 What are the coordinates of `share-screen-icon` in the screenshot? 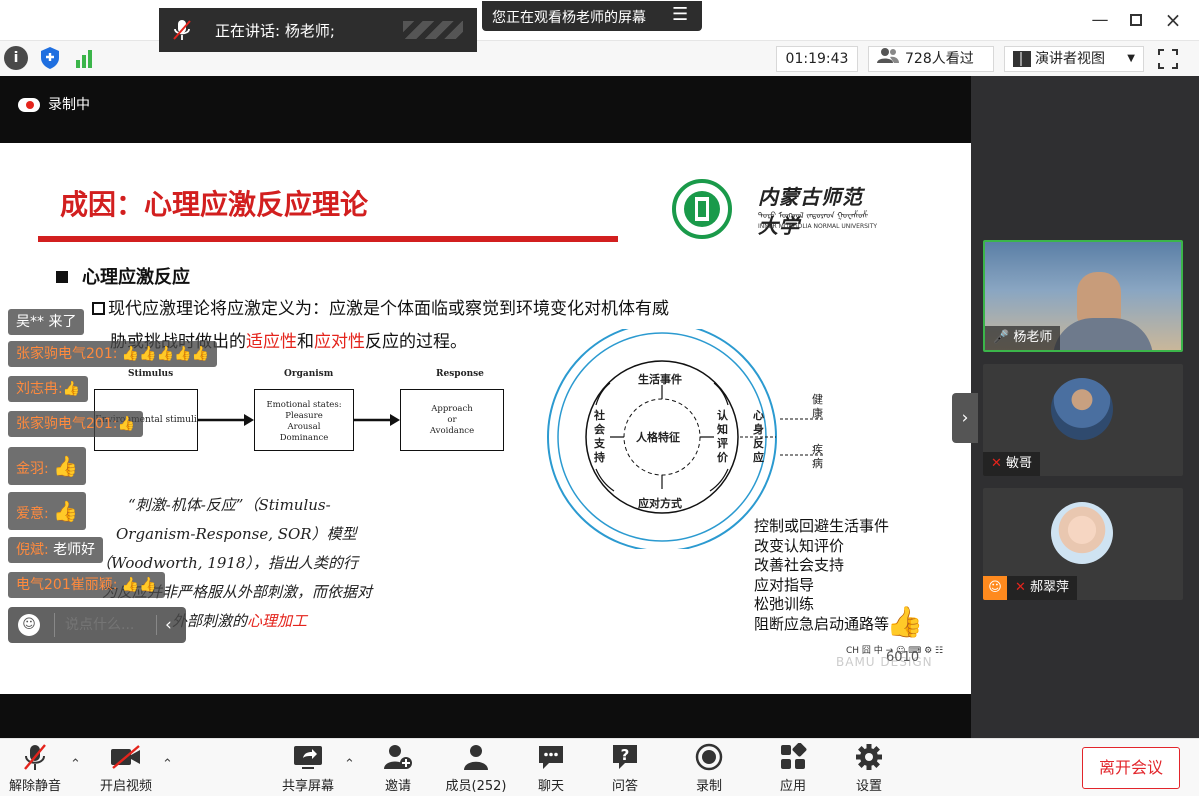 It's located at (308, 757).